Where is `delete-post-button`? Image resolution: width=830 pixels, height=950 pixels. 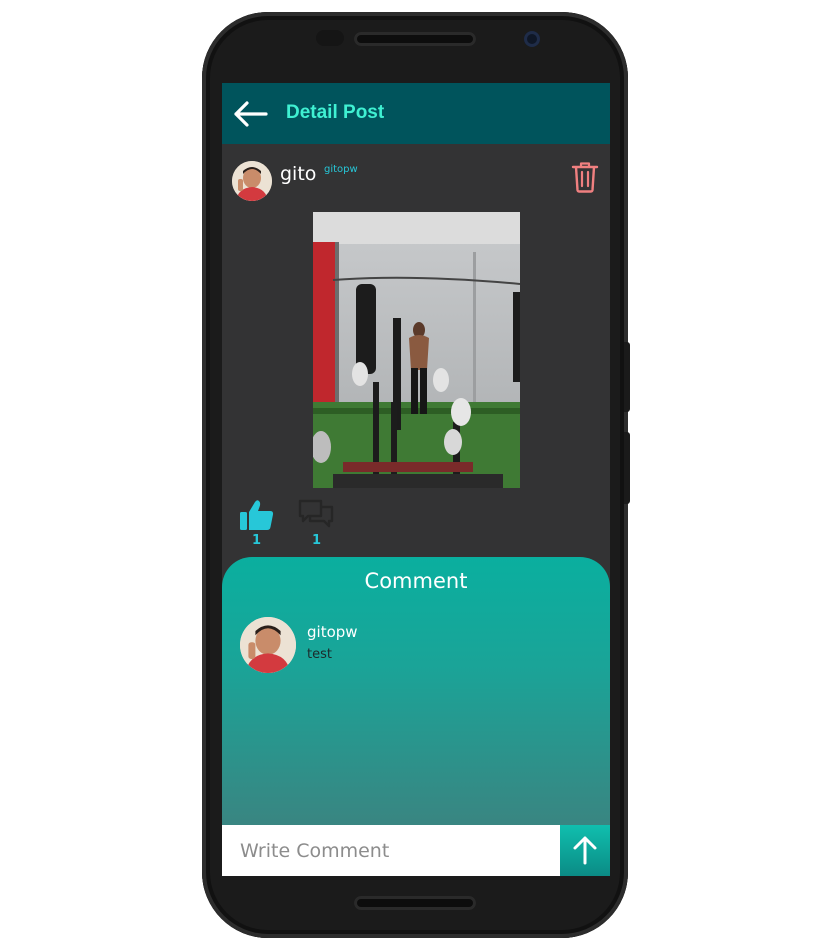 delete-post-button is located at coordinates (585, 177).